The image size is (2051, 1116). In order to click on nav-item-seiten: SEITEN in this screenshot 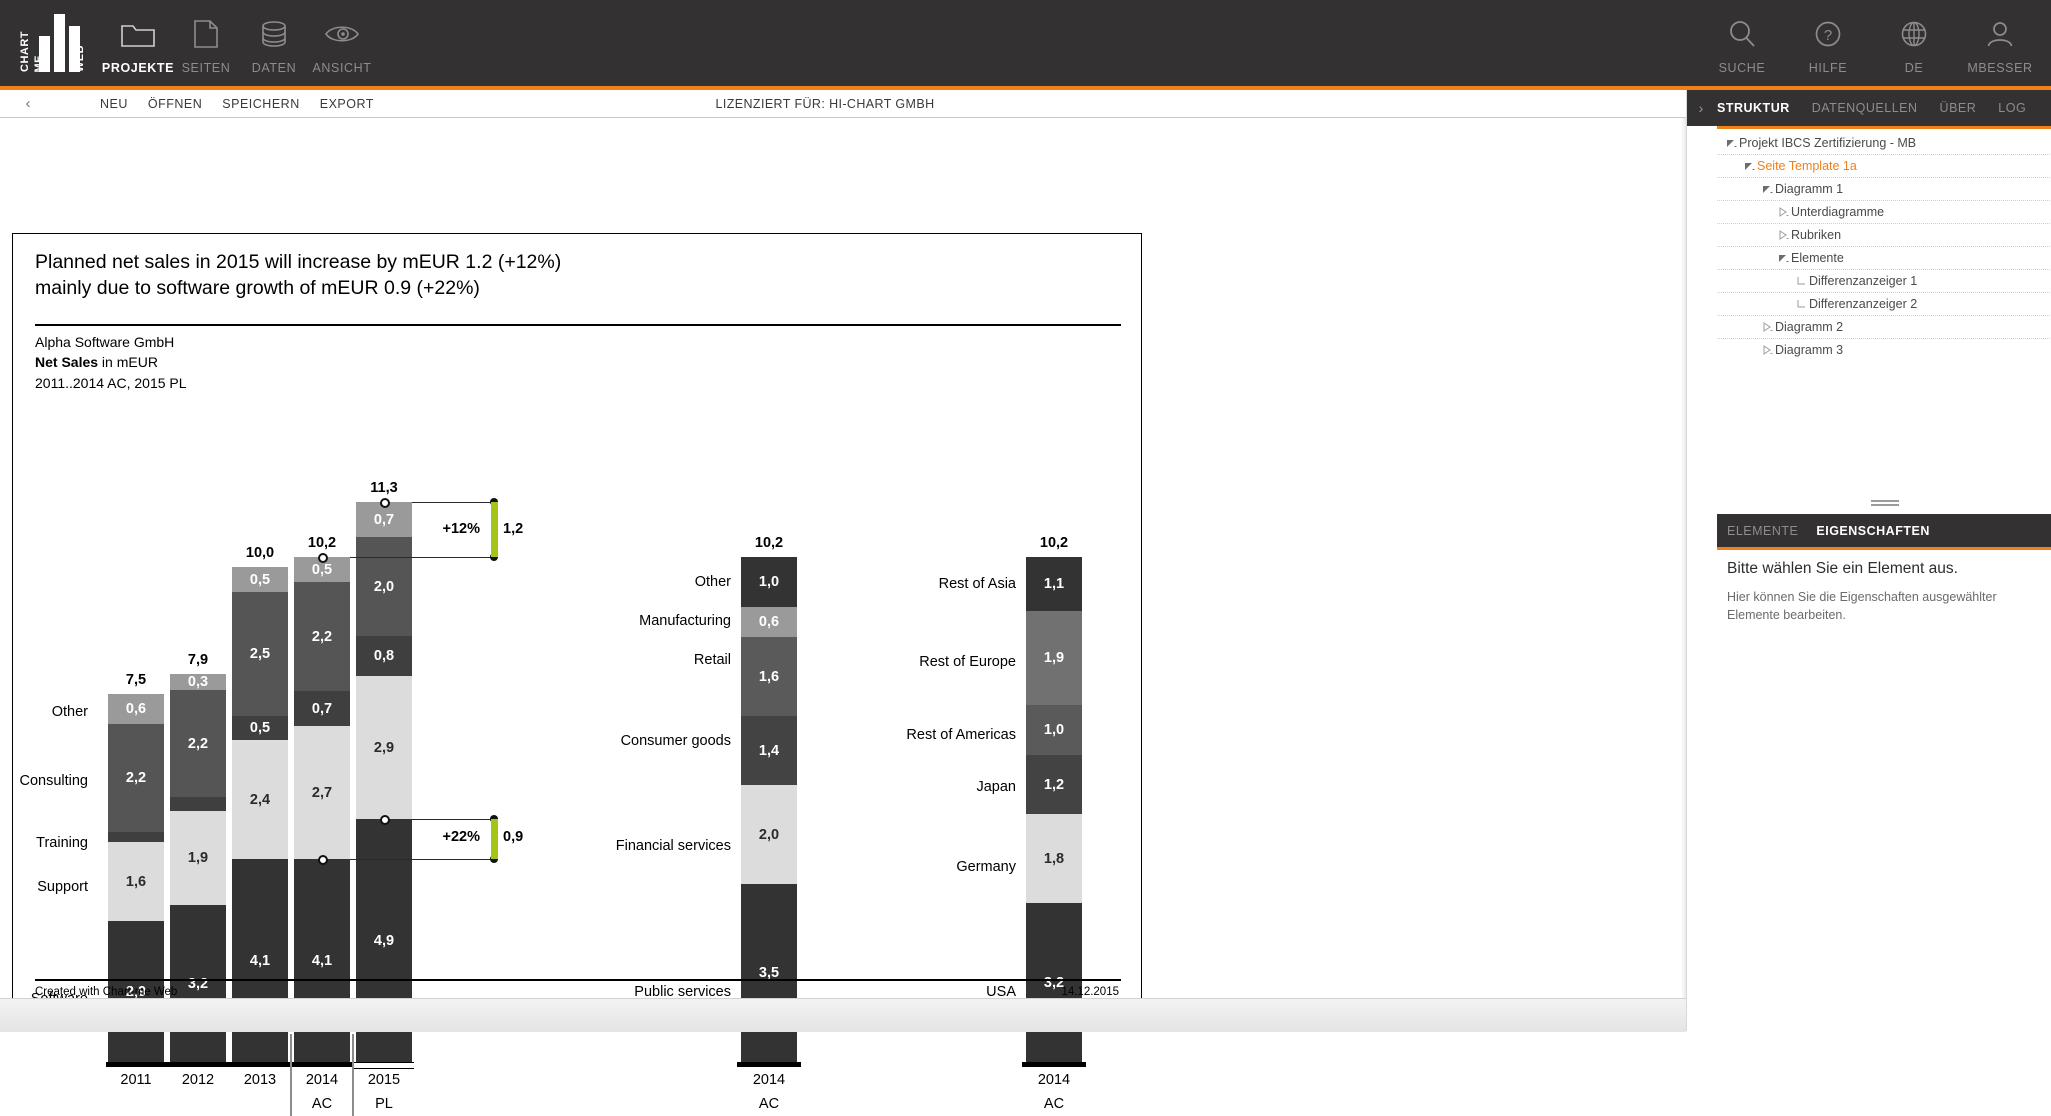, I will do `click(206, 46)`.